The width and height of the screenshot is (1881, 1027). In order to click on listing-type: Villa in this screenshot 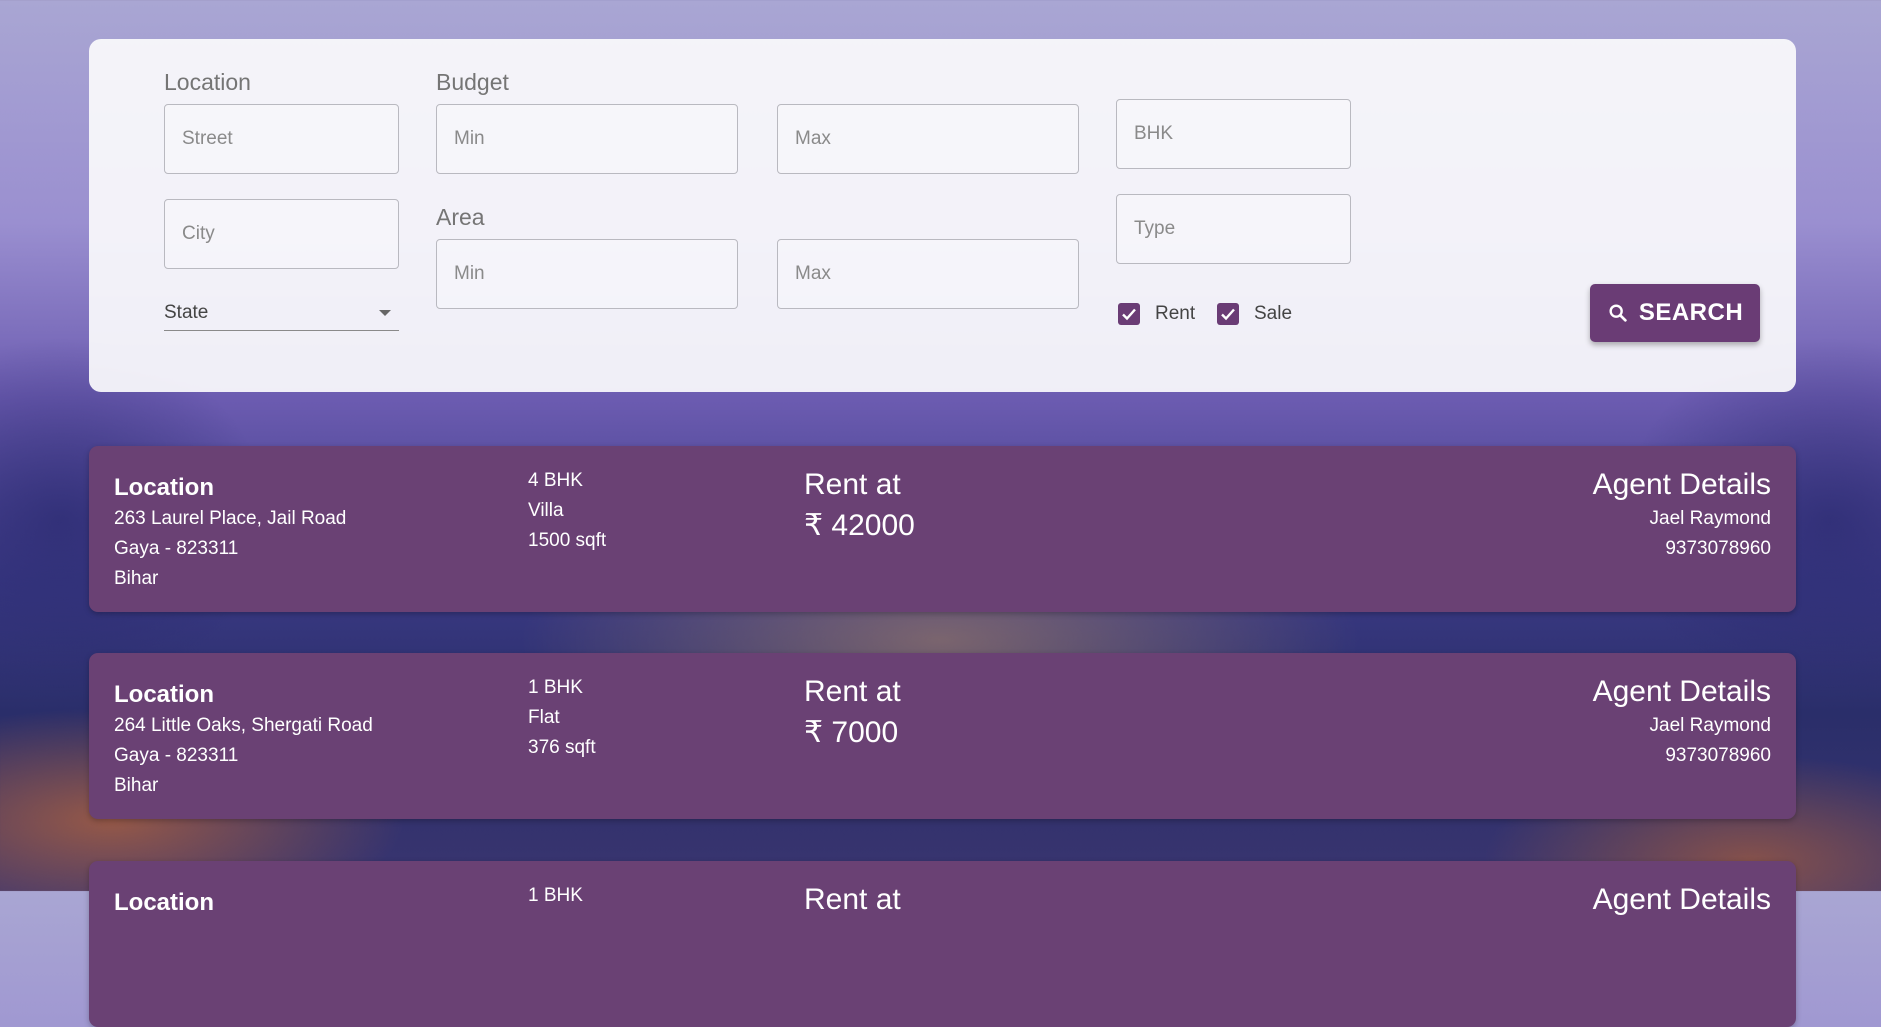, I will do `click(546, 510)`.